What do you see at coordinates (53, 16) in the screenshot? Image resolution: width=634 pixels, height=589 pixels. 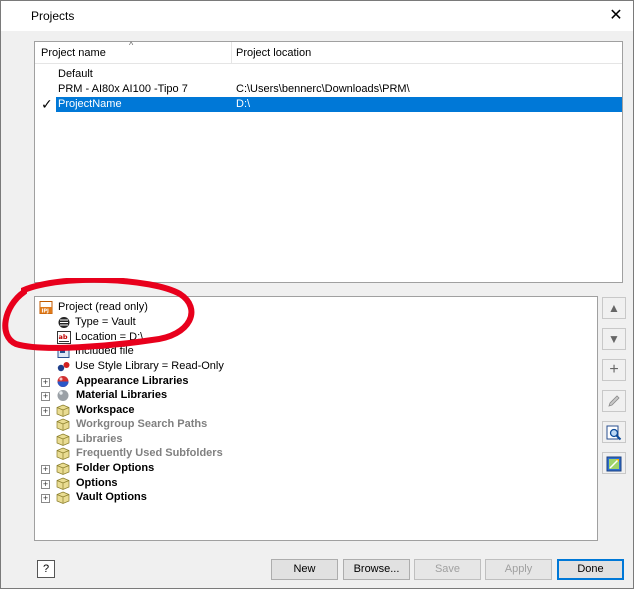 I see `window-title: Projects` at bounding box center [53, 16].